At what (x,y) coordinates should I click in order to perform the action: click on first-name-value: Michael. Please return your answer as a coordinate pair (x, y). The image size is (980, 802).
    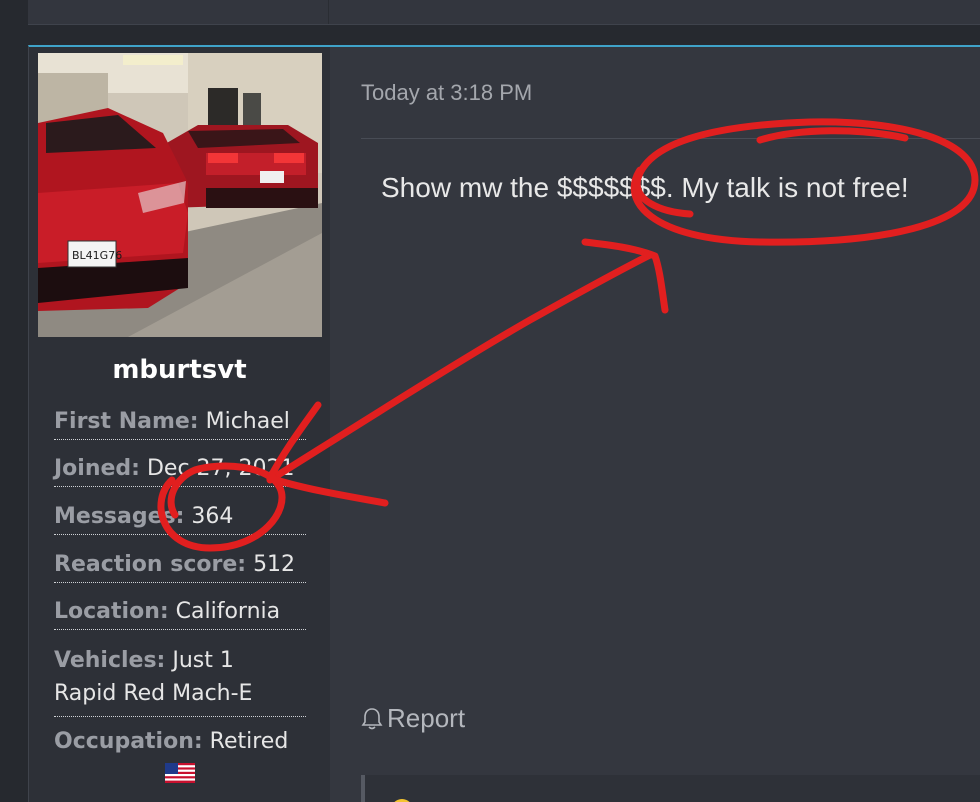
    Looking at the image, I should click on (247, 421).